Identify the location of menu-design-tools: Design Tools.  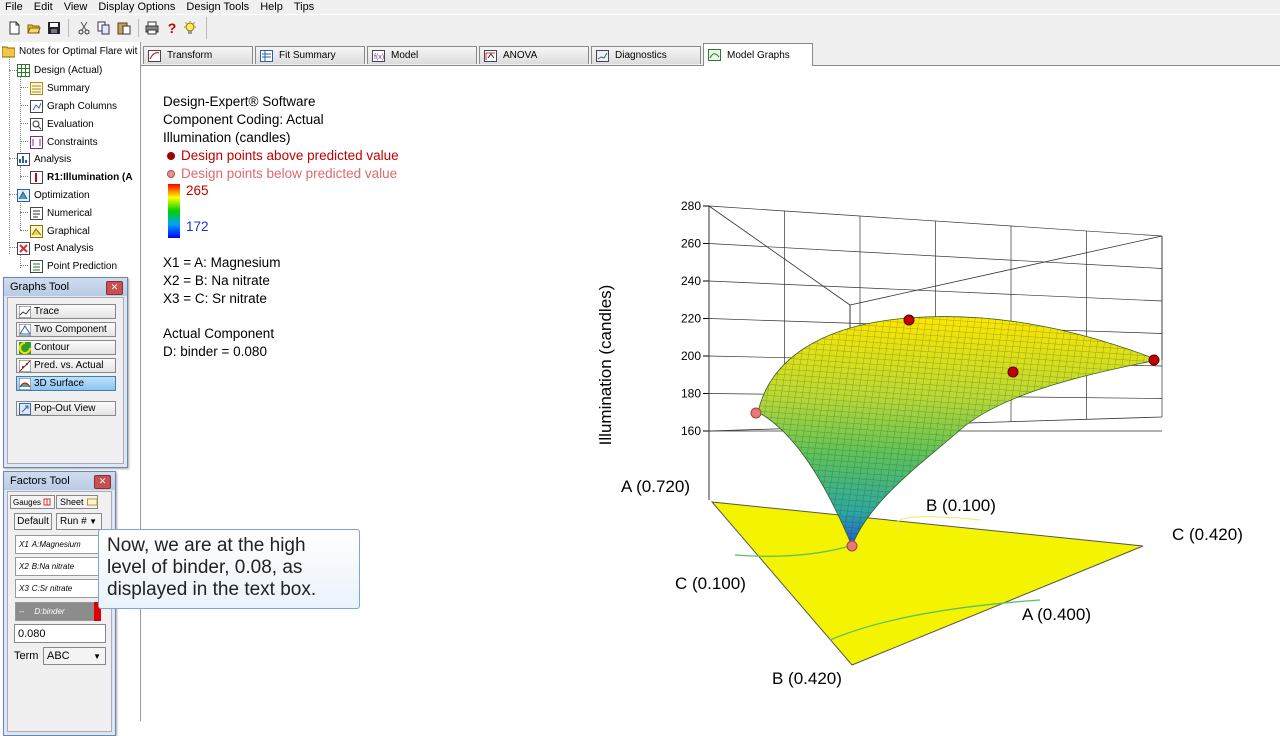
(218, 7).